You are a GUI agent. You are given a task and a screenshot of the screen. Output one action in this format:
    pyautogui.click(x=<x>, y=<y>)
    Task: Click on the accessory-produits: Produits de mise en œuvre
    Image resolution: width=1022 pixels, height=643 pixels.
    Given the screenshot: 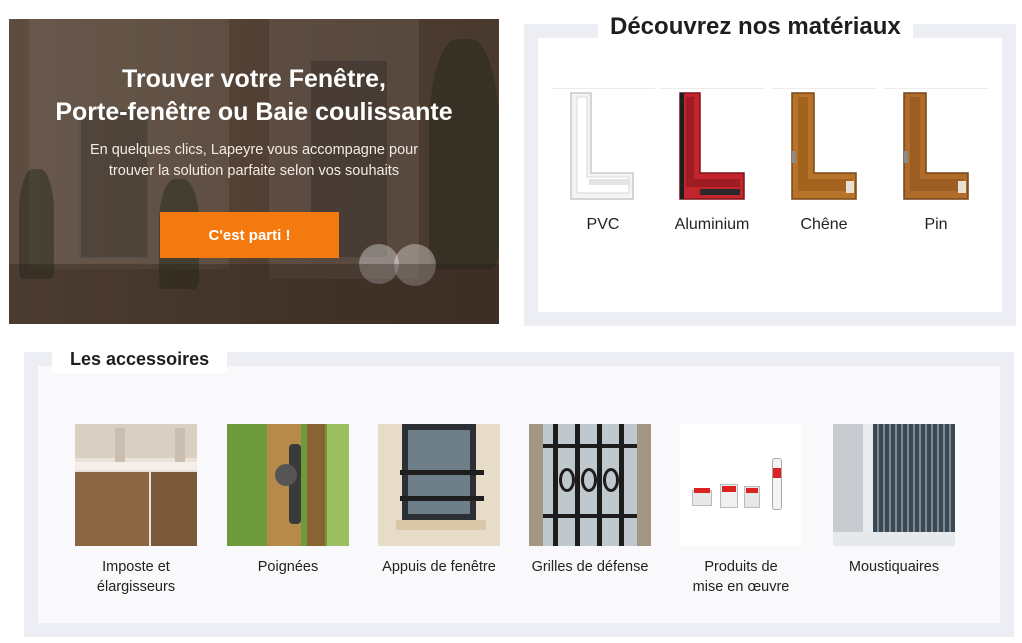 What is the action you would take?
    pyautogui.click(x=741, y=510)
    